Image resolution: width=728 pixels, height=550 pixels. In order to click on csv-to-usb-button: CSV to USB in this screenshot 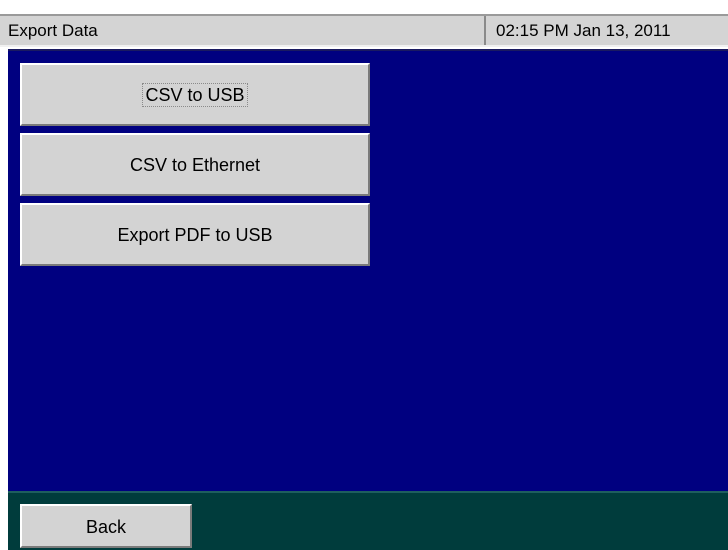, I will do `click(195, 94)`.